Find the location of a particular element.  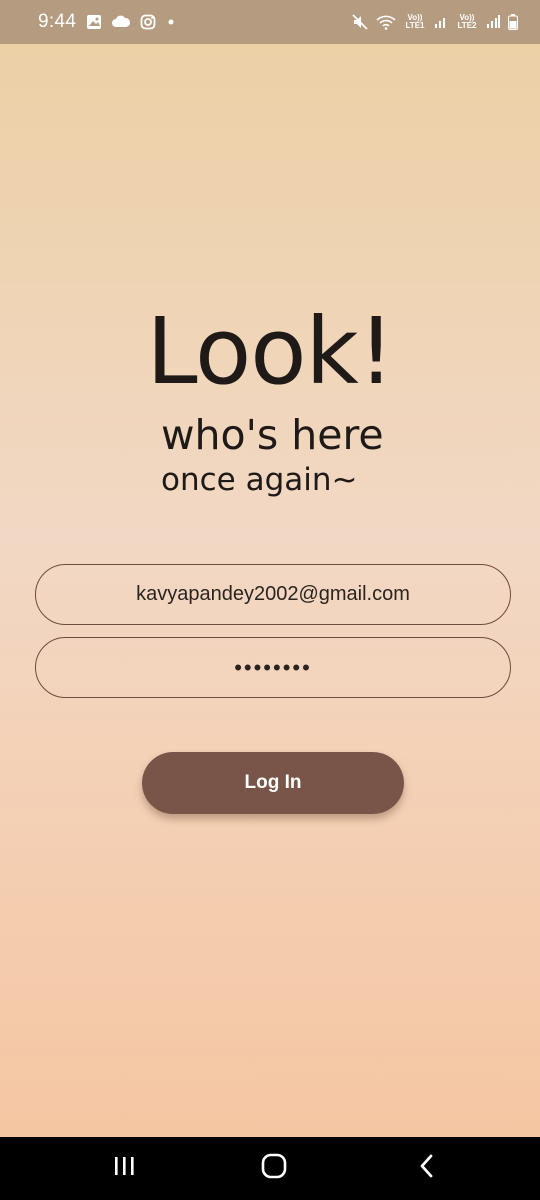

subtitle-line2: once again~ is located at coordinates (259, 480).